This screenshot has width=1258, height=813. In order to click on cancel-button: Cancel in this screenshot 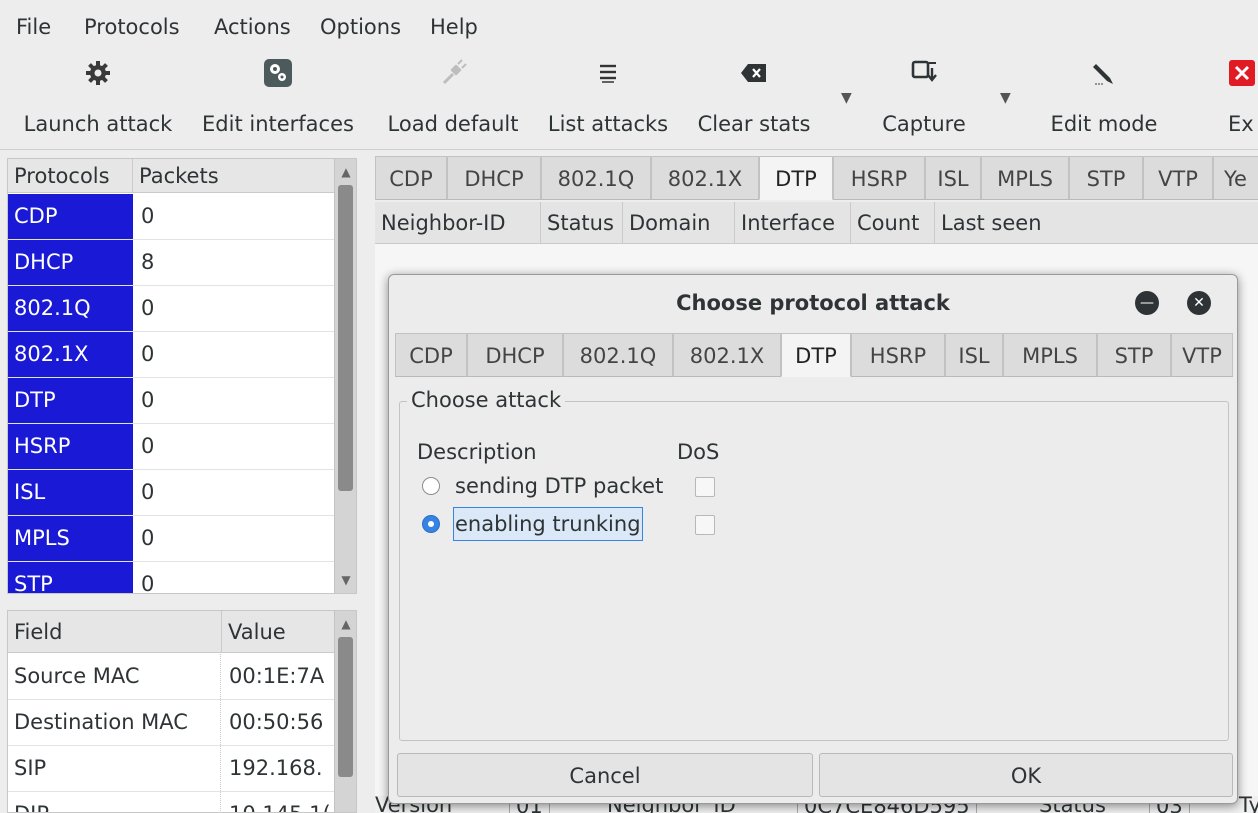, I will do `click(605, 775)`.